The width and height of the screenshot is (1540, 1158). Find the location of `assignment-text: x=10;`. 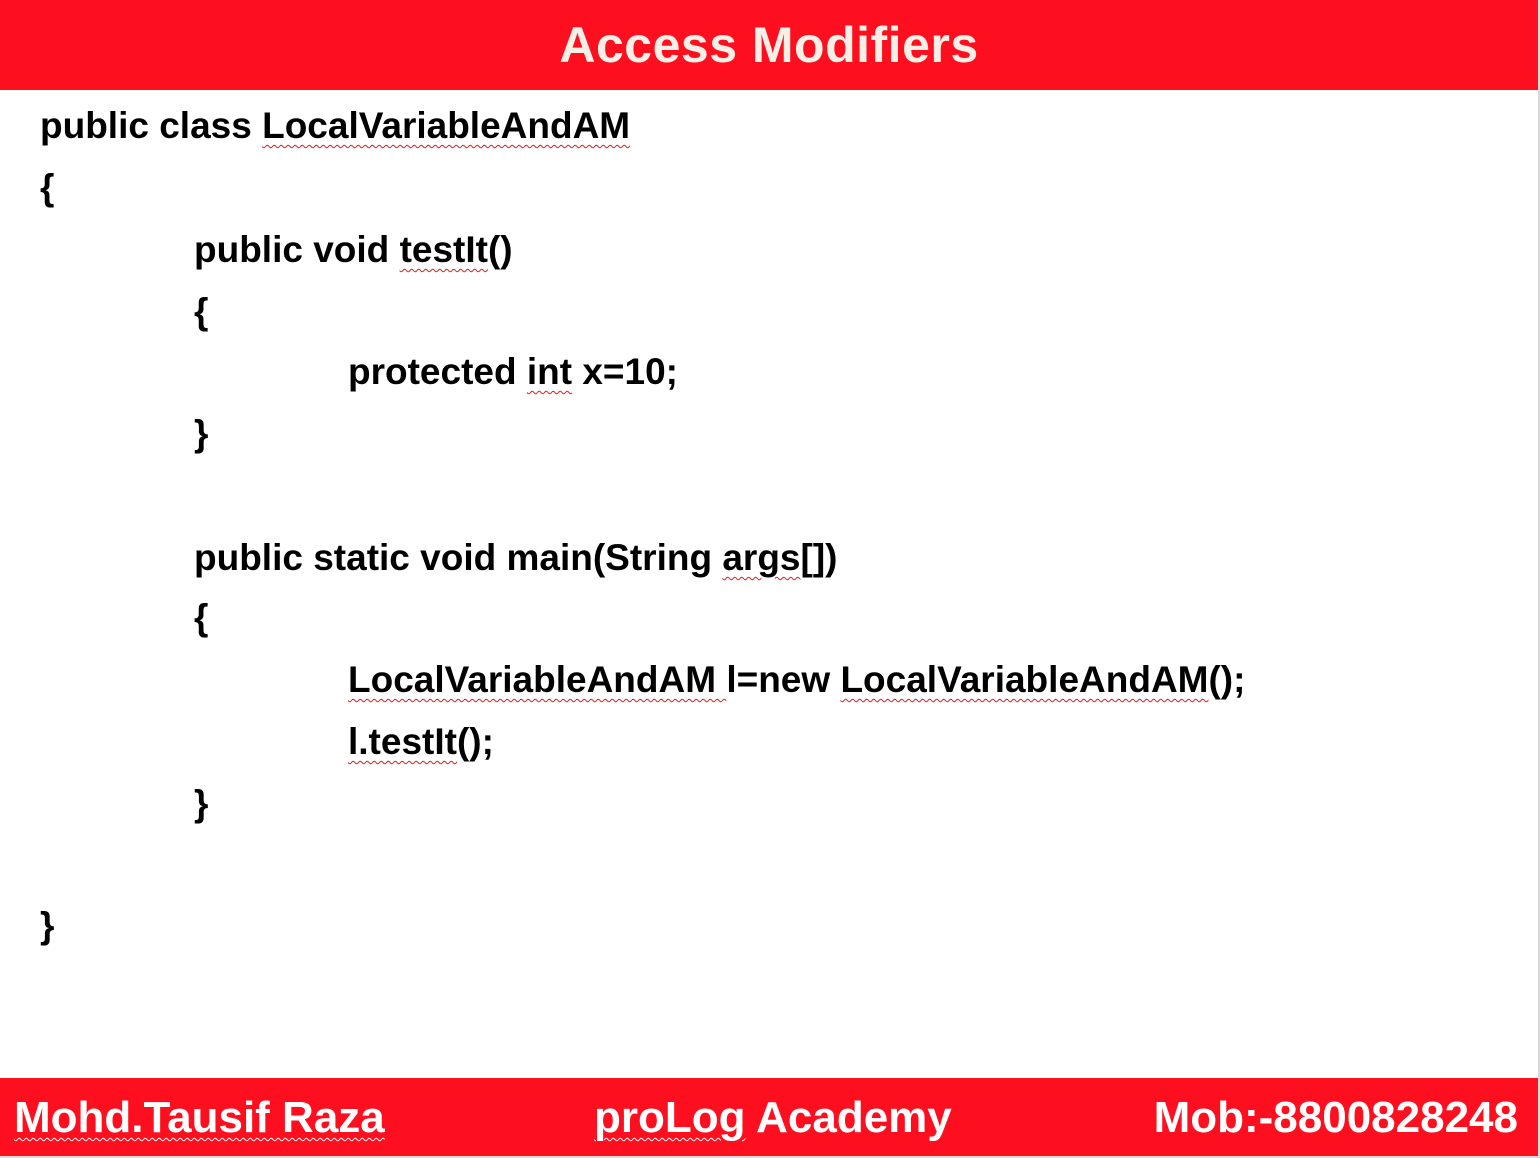

assignment-text: x=10; is located at coordinates (625, 371).